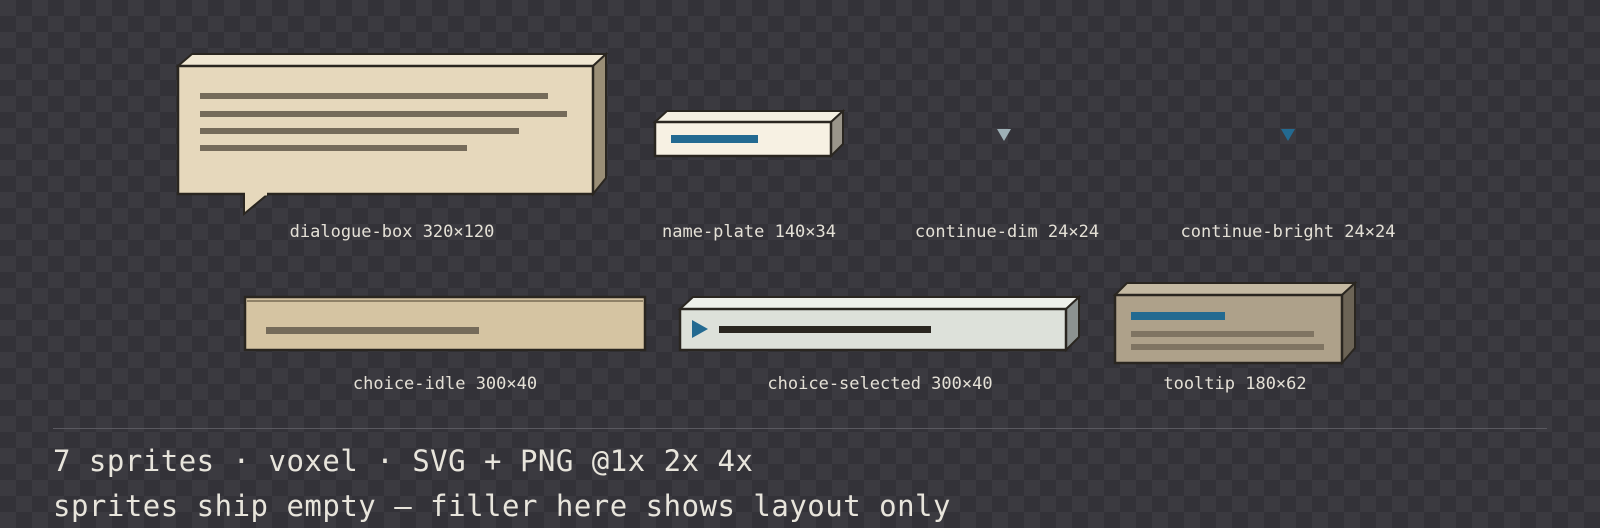 Image resolution: width=1600 pixels, height=528 pixels. What do you see at coordinates (1288, 232) in the screenshot?
I see `continue-bright-caption: continue-bright 24×24` at bounding box center [1288, 232].